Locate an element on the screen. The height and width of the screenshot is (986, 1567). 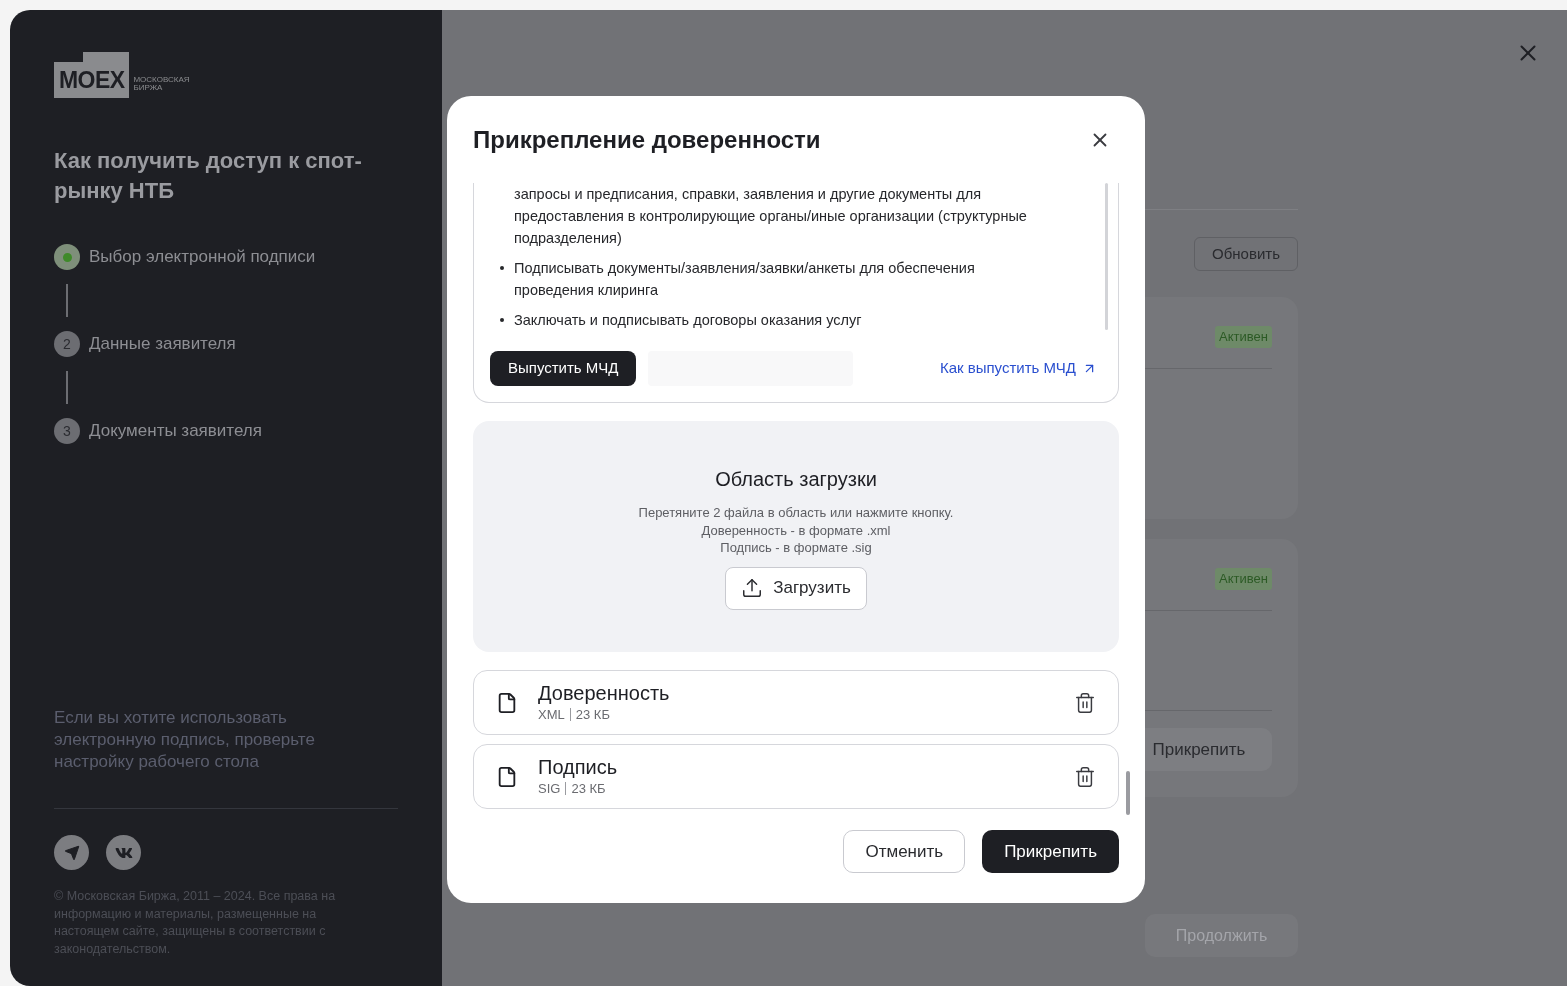
info-text: Подписывать документы/заявления/заявки/анкеты для обеспечения проведения клиринга is located at coordinates (745, 279).